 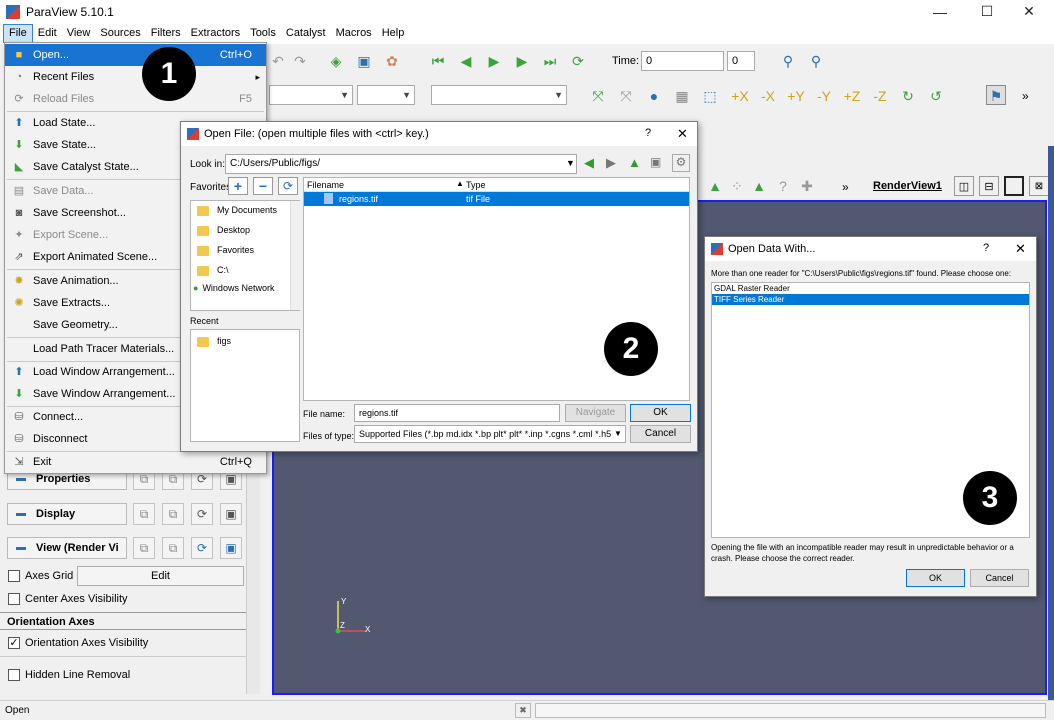 I want to click on look-in-chevron-down-icon: ▼, so click(x=570, y=163).